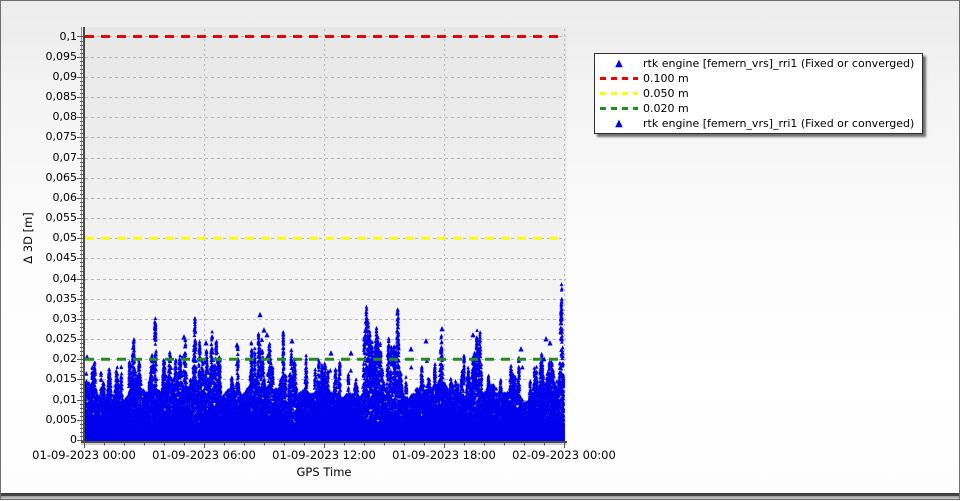 This screenshot has height=501, width=960. I want to click on legend-item: 0.020 m, so click(754, 108).